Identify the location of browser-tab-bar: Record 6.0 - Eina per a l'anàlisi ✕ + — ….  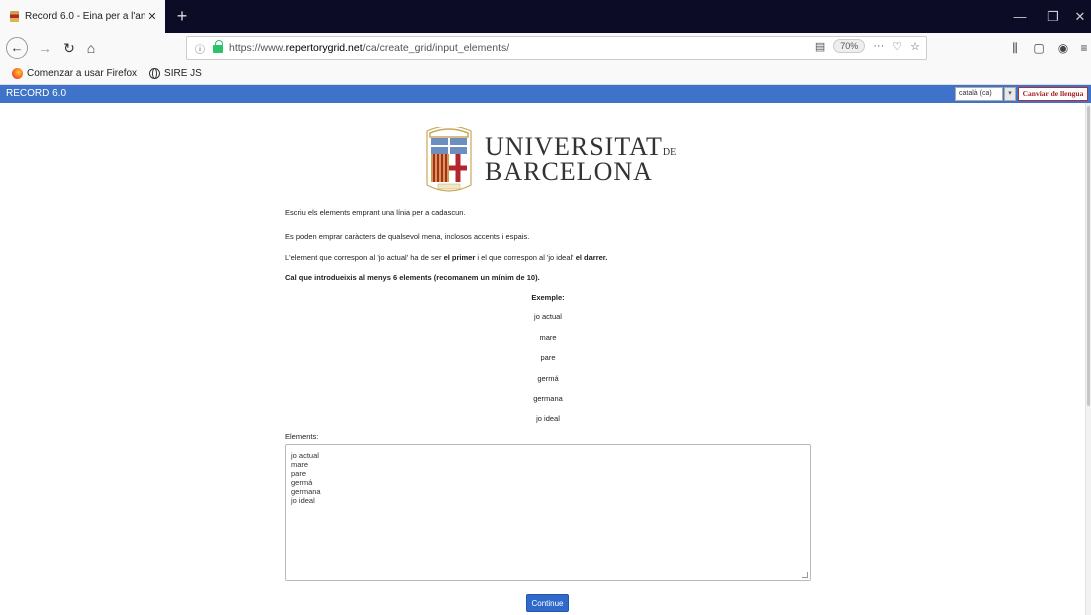
(545, 16).